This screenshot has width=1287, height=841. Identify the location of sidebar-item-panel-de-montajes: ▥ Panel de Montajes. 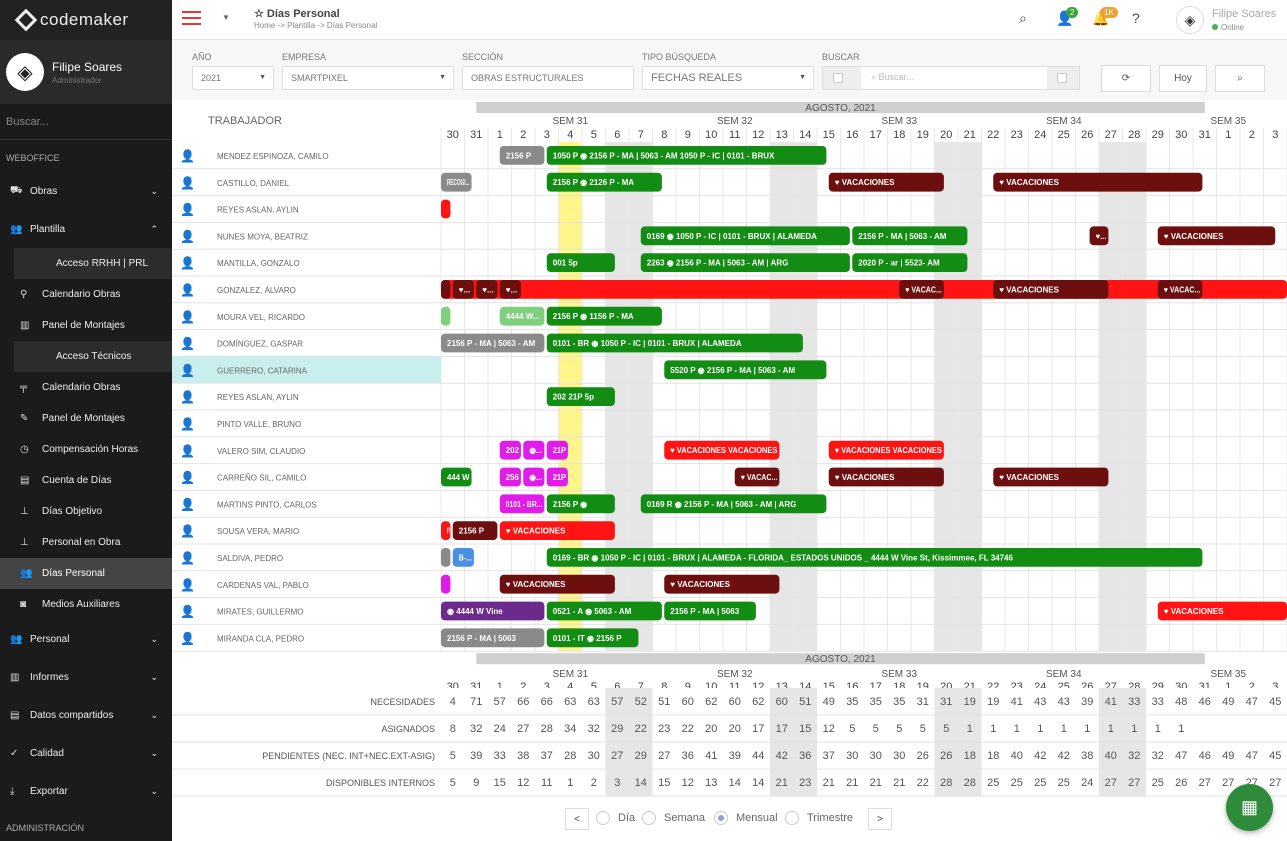
(86, 325).